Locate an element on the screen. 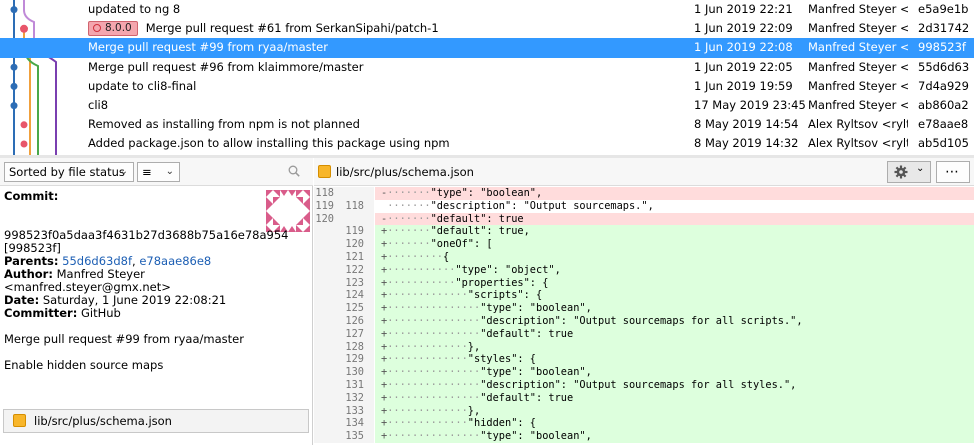  diff-line: 120 -·······"default": true is located at coordinates (644, 219).